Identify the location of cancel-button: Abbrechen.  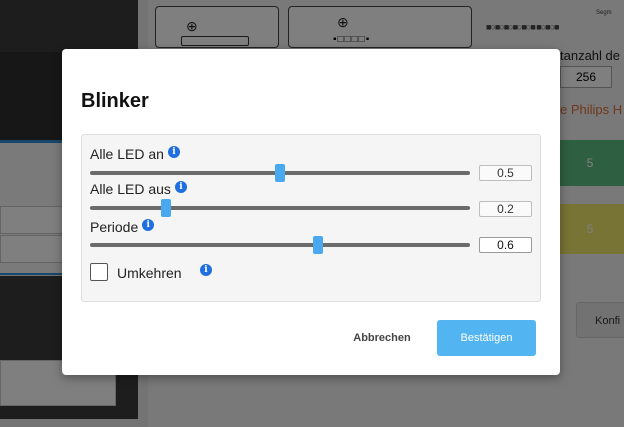
(382, 338).